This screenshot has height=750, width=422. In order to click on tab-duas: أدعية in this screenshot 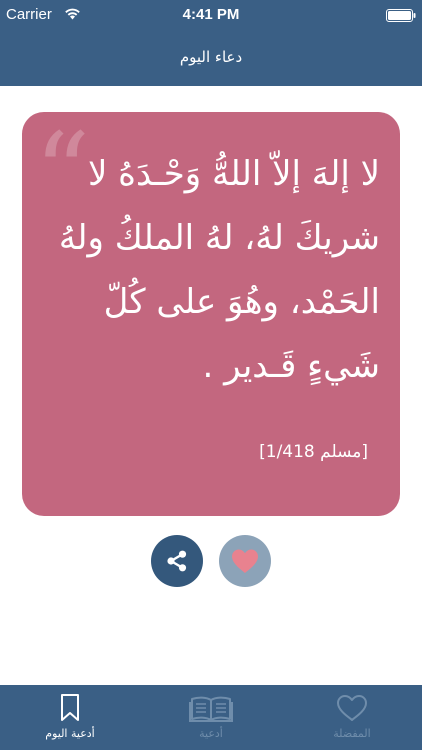, I will do `click(211, 717)`.